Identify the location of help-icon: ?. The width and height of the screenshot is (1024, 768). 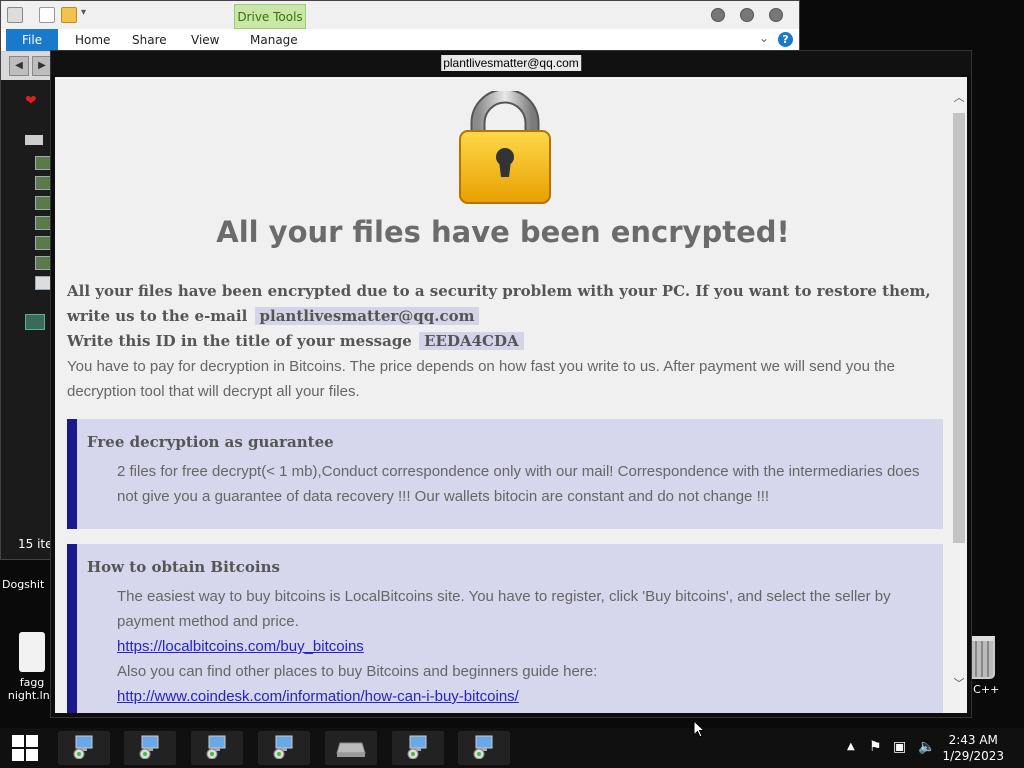
(785, 39).